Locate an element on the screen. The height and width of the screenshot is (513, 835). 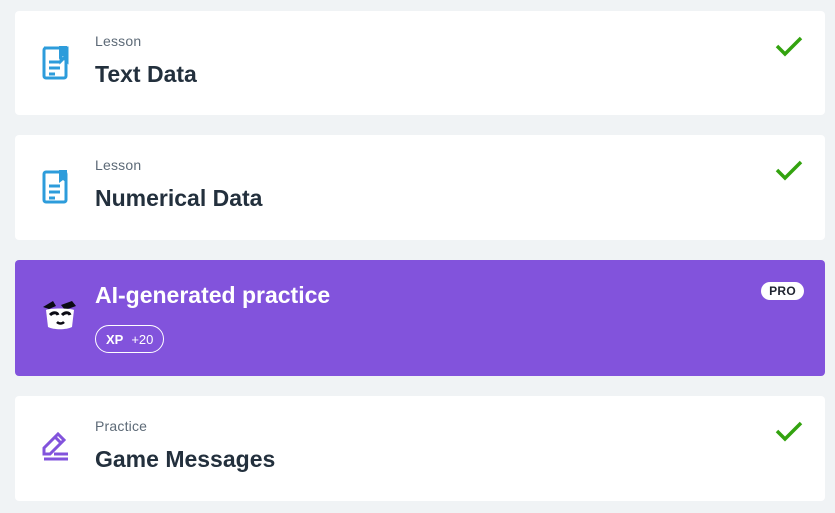
item-title: Game Messages is located at coordinates (185, 459).